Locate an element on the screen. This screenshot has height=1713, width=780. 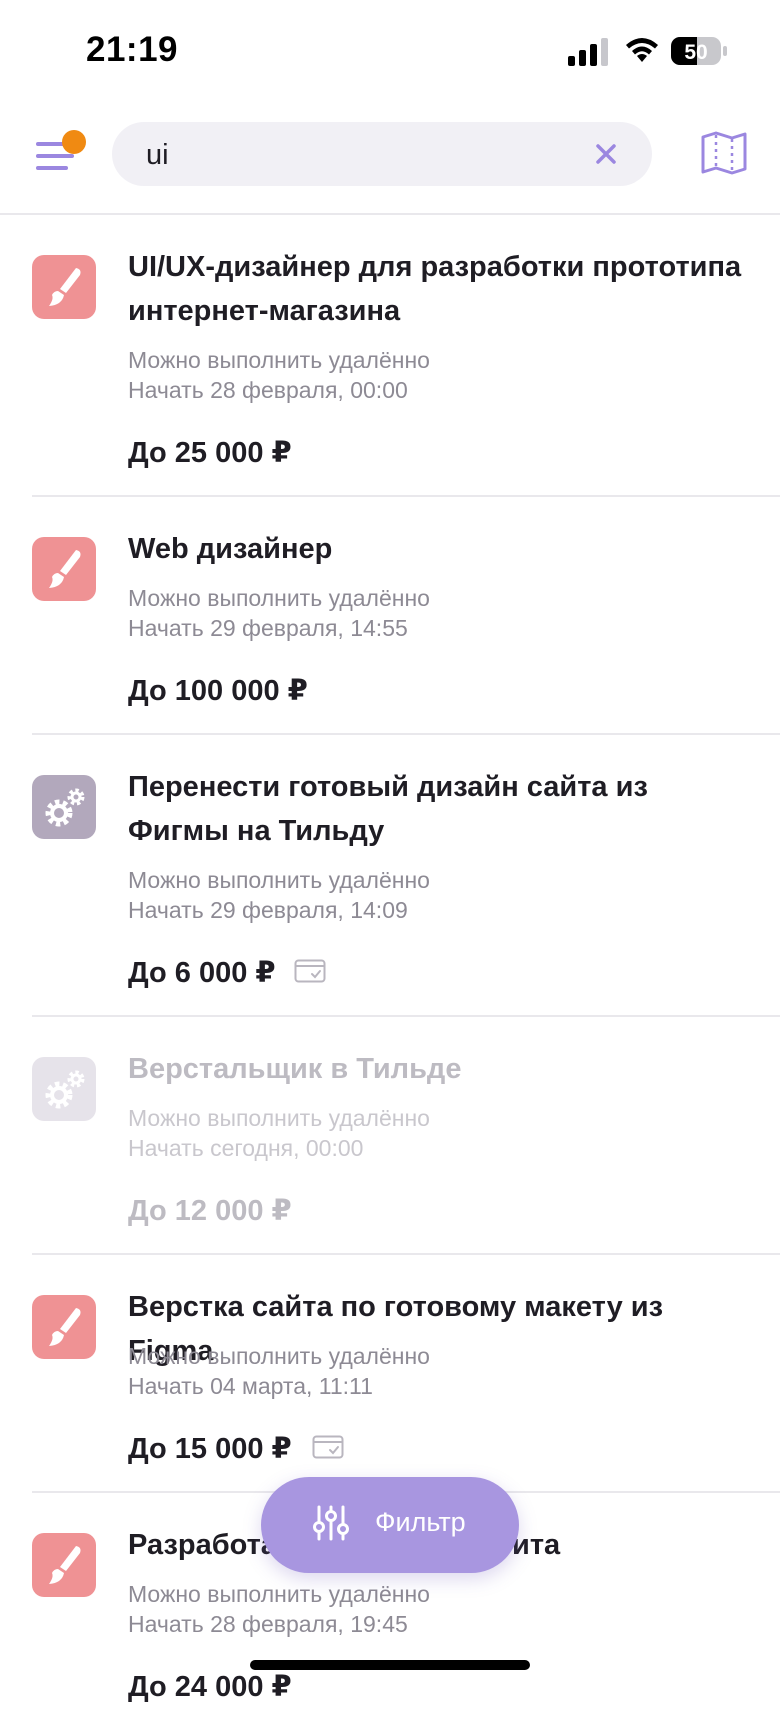
filter-button: Фильтр is located at coordinates (390, 1525).